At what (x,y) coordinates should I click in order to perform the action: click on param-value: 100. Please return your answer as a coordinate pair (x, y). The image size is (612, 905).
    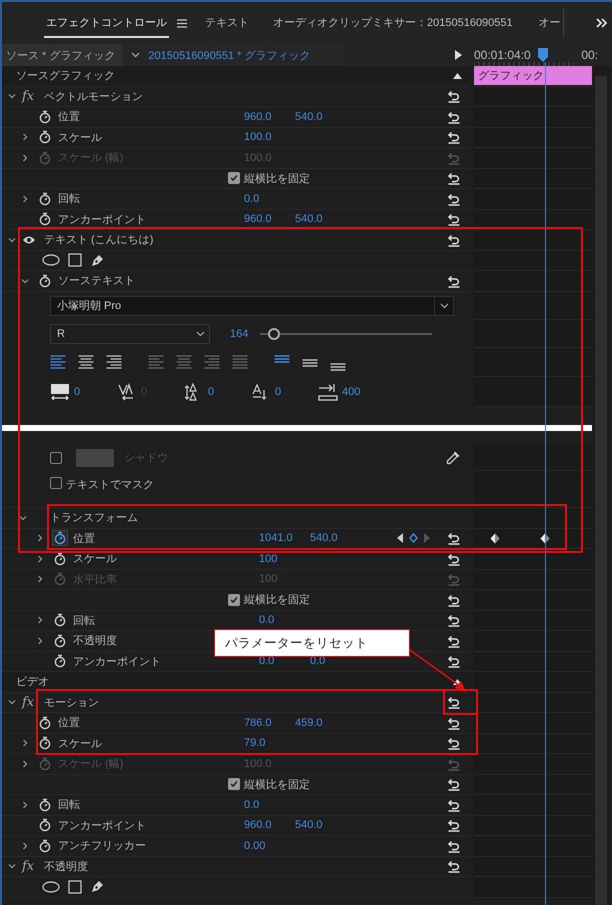
    Looking at the image, I should click on (284, 558).